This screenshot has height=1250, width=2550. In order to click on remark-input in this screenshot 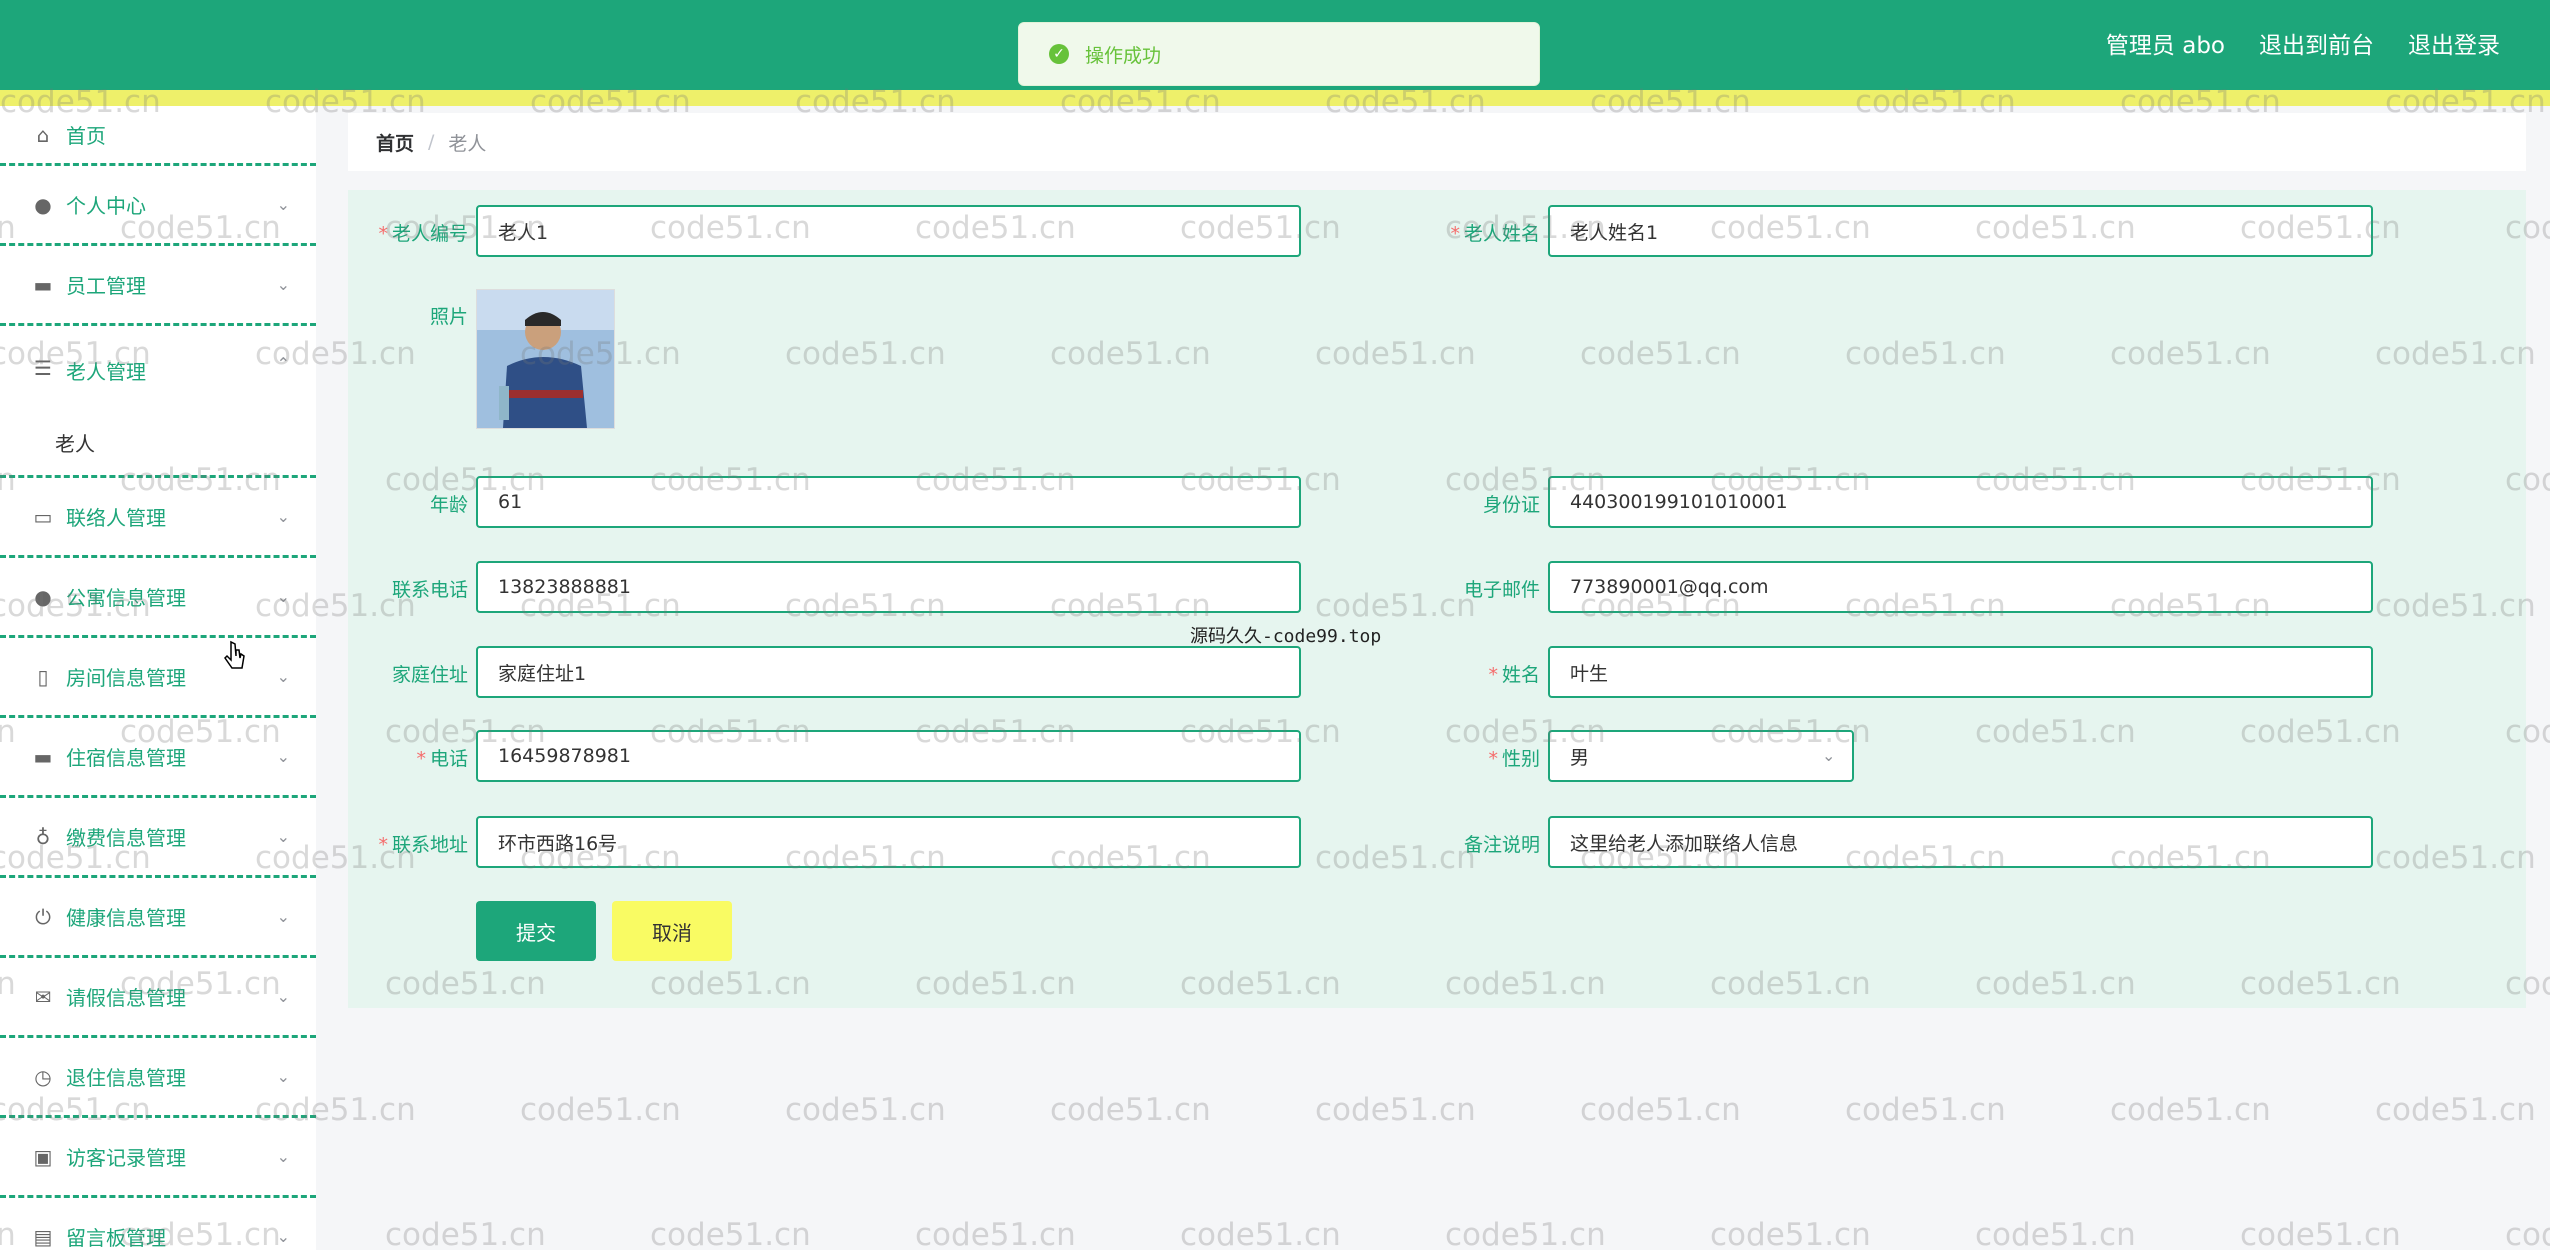, I will do `click(1960, 842)`.